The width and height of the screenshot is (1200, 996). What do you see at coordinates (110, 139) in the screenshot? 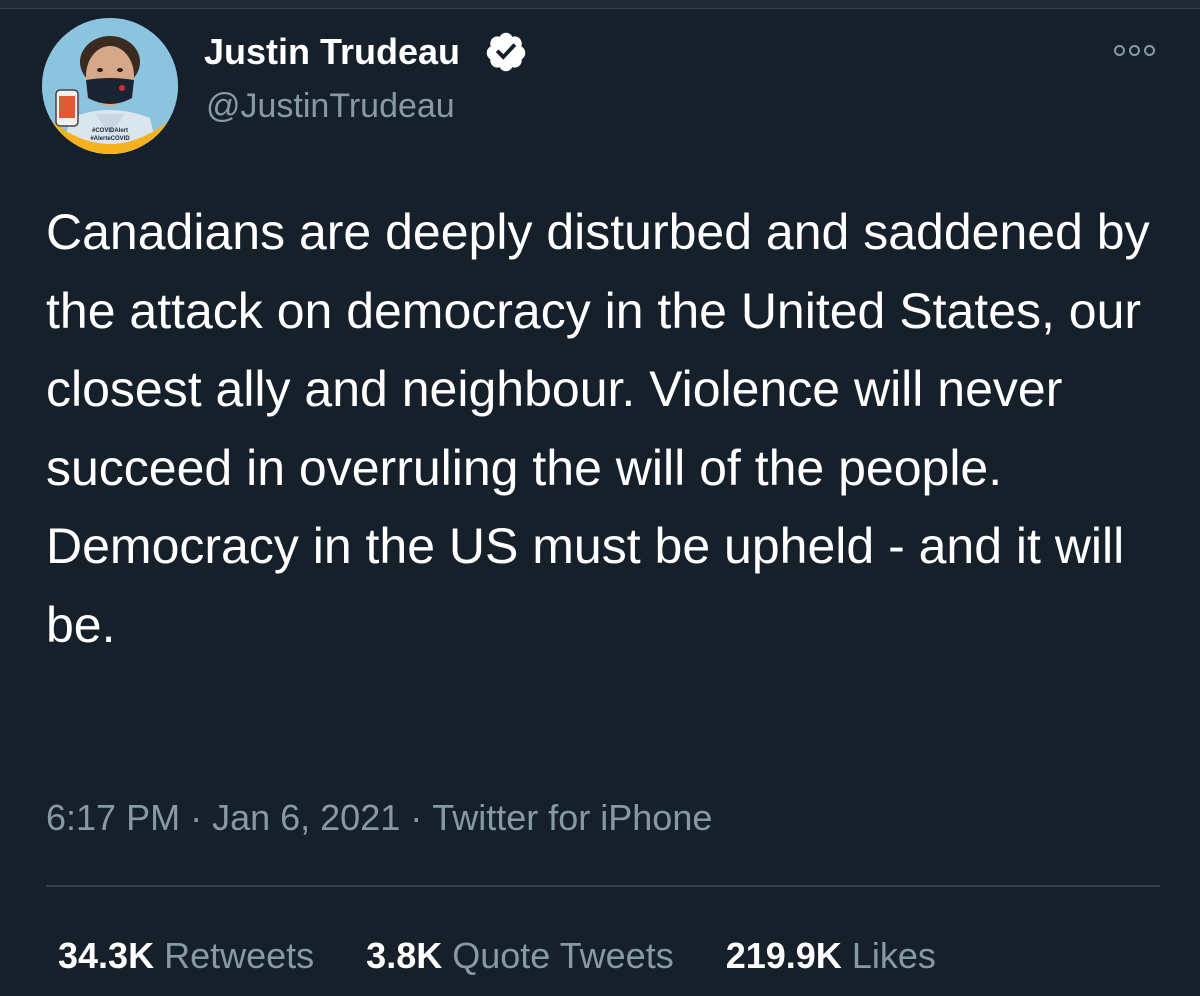
I see `avatar-badge-line-2: #AlerteCOVID` at bounding box center [110, 139].